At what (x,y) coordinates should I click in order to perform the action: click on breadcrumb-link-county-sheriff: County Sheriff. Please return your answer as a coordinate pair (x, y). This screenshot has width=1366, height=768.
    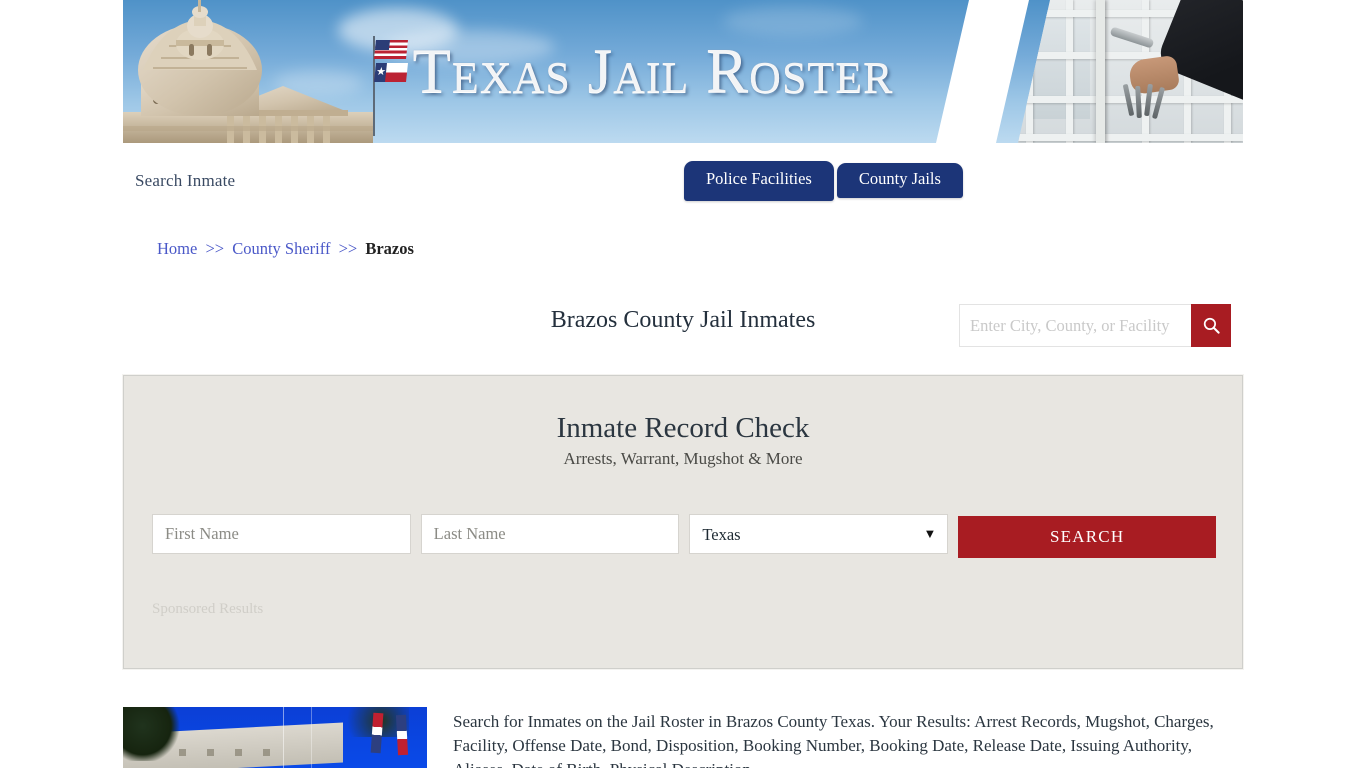
    Looking at the image, I should click on (281, 248).